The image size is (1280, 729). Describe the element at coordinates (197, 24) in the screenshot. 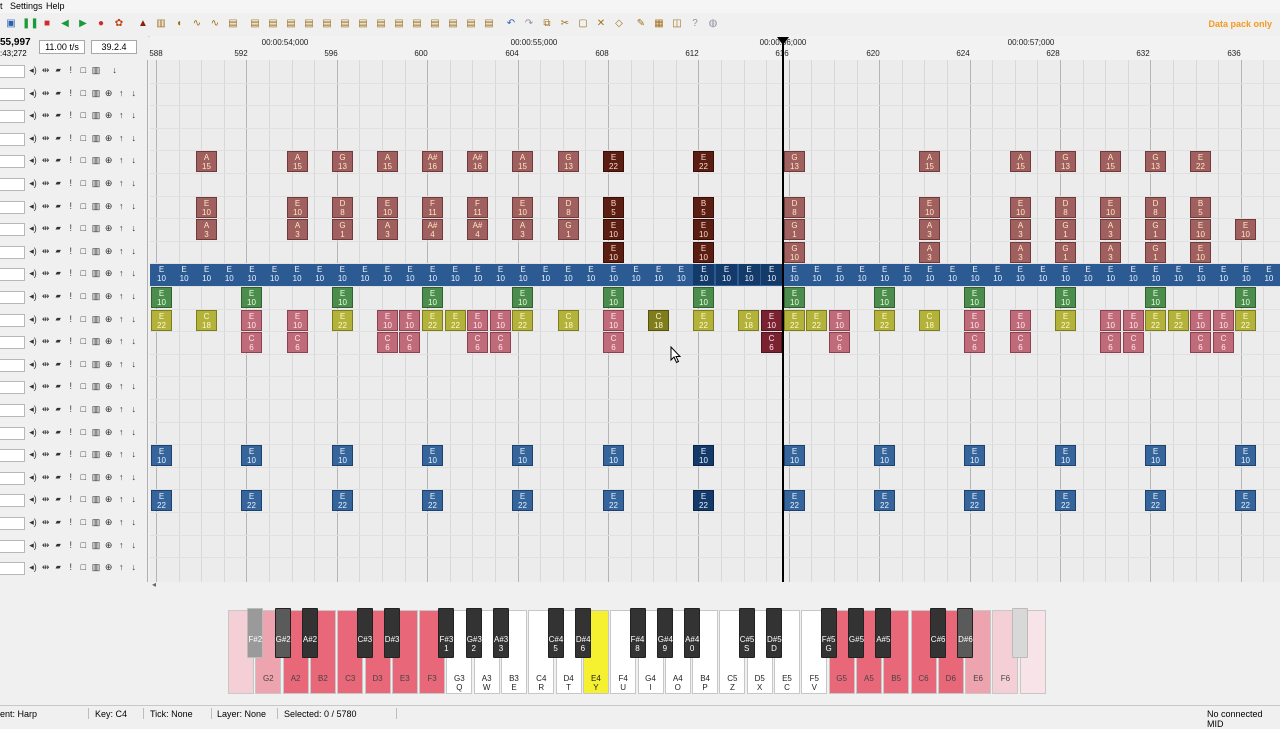

I see `wave-icon: ∿` at that location.